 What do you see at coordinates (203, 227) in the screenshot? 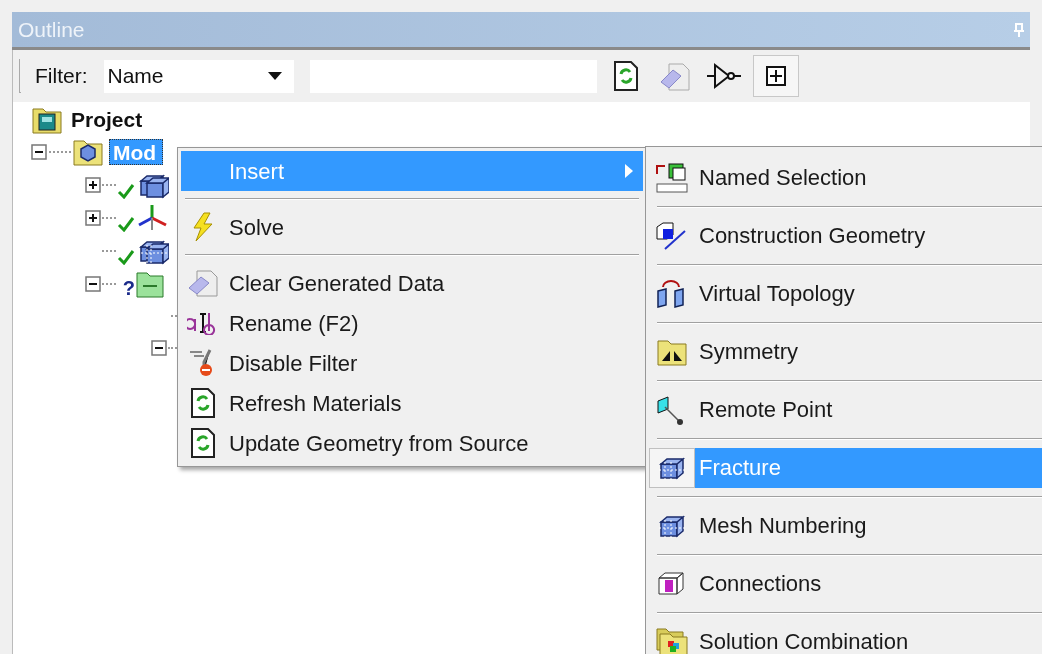
I see `lightning-icon` at bounding box center [203, 227].